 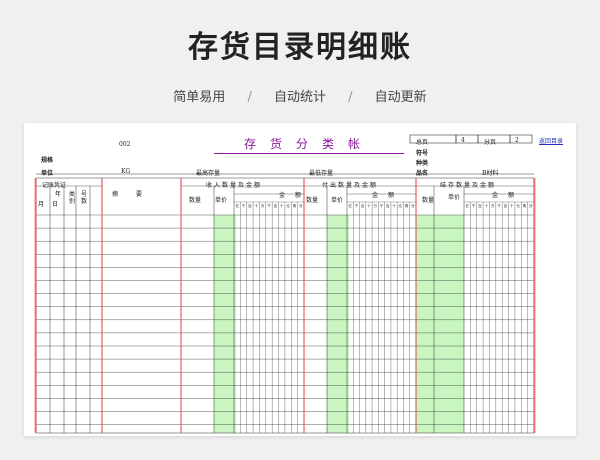 What do you see at coordinates (463, 140) in the screenshot?
I see `total-page-value: 4` at bounding box center [463, 140].